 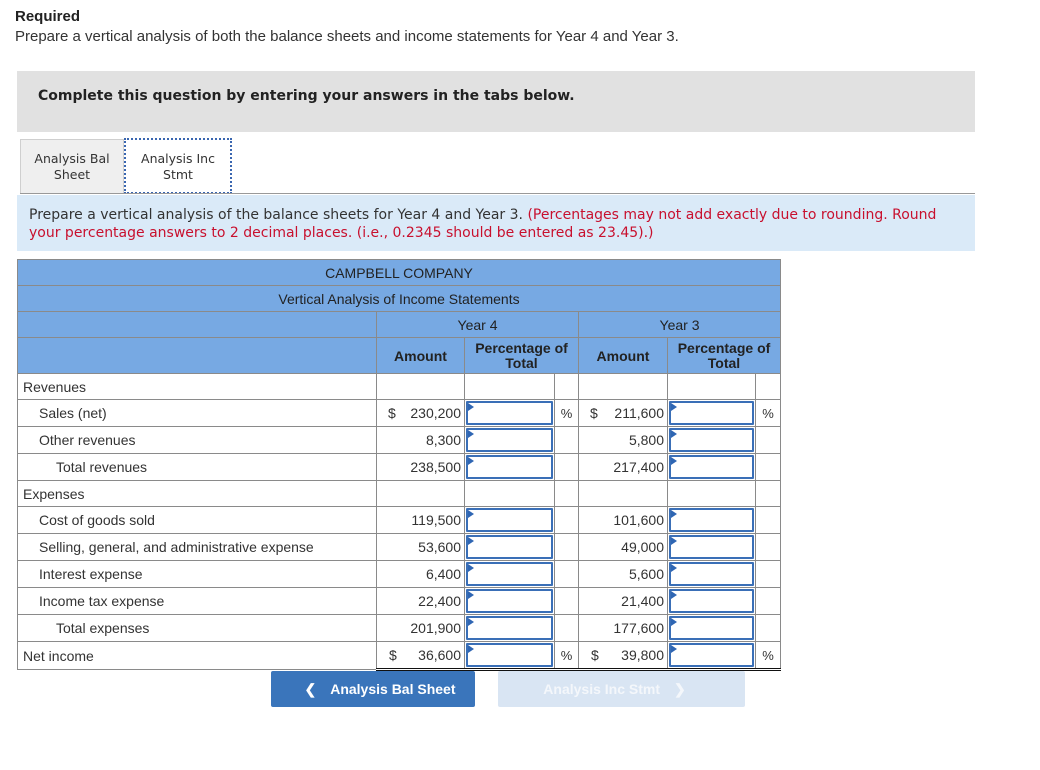 What do you see at coordinates (197, 601) in the screenshot?
I see `row-label: Income tax expense` at bounding box center [197, 601].